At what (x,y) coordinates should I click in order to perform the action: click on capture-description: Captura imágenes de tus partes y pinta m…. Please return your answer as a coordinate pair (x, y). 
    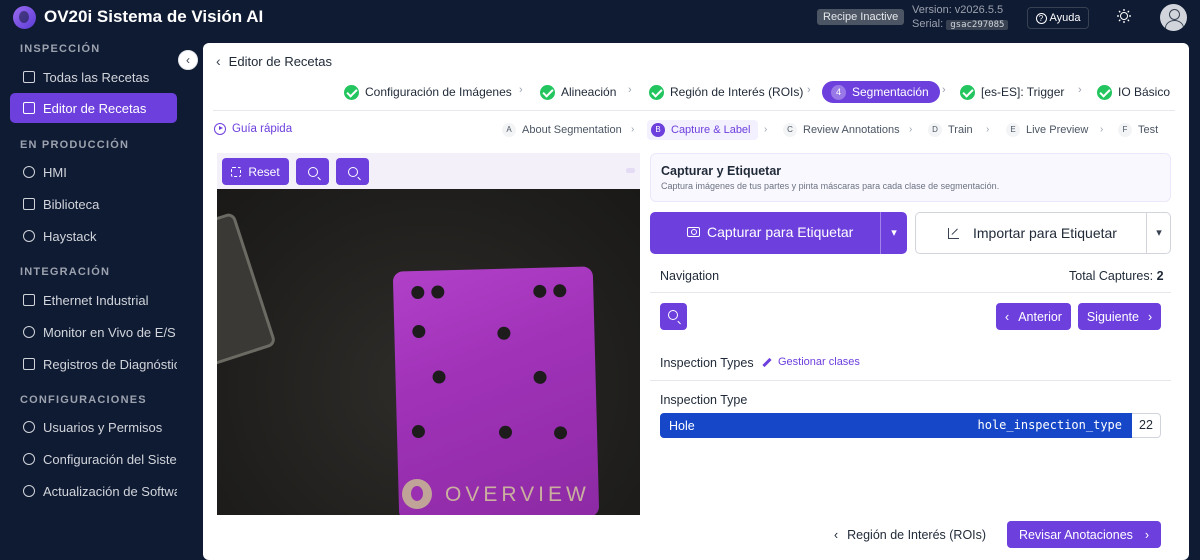
    Looking at the image, I should click on (830, 186).